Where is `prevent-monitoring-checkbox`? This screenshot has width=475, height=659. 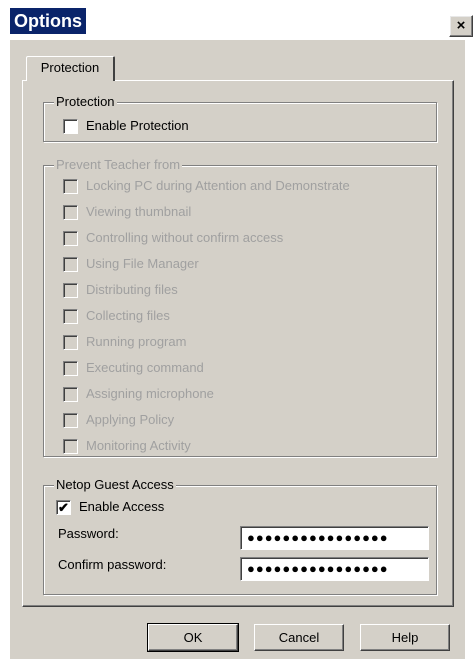 prevent-monitoring-checkbox is located at coordinates (70, 446).